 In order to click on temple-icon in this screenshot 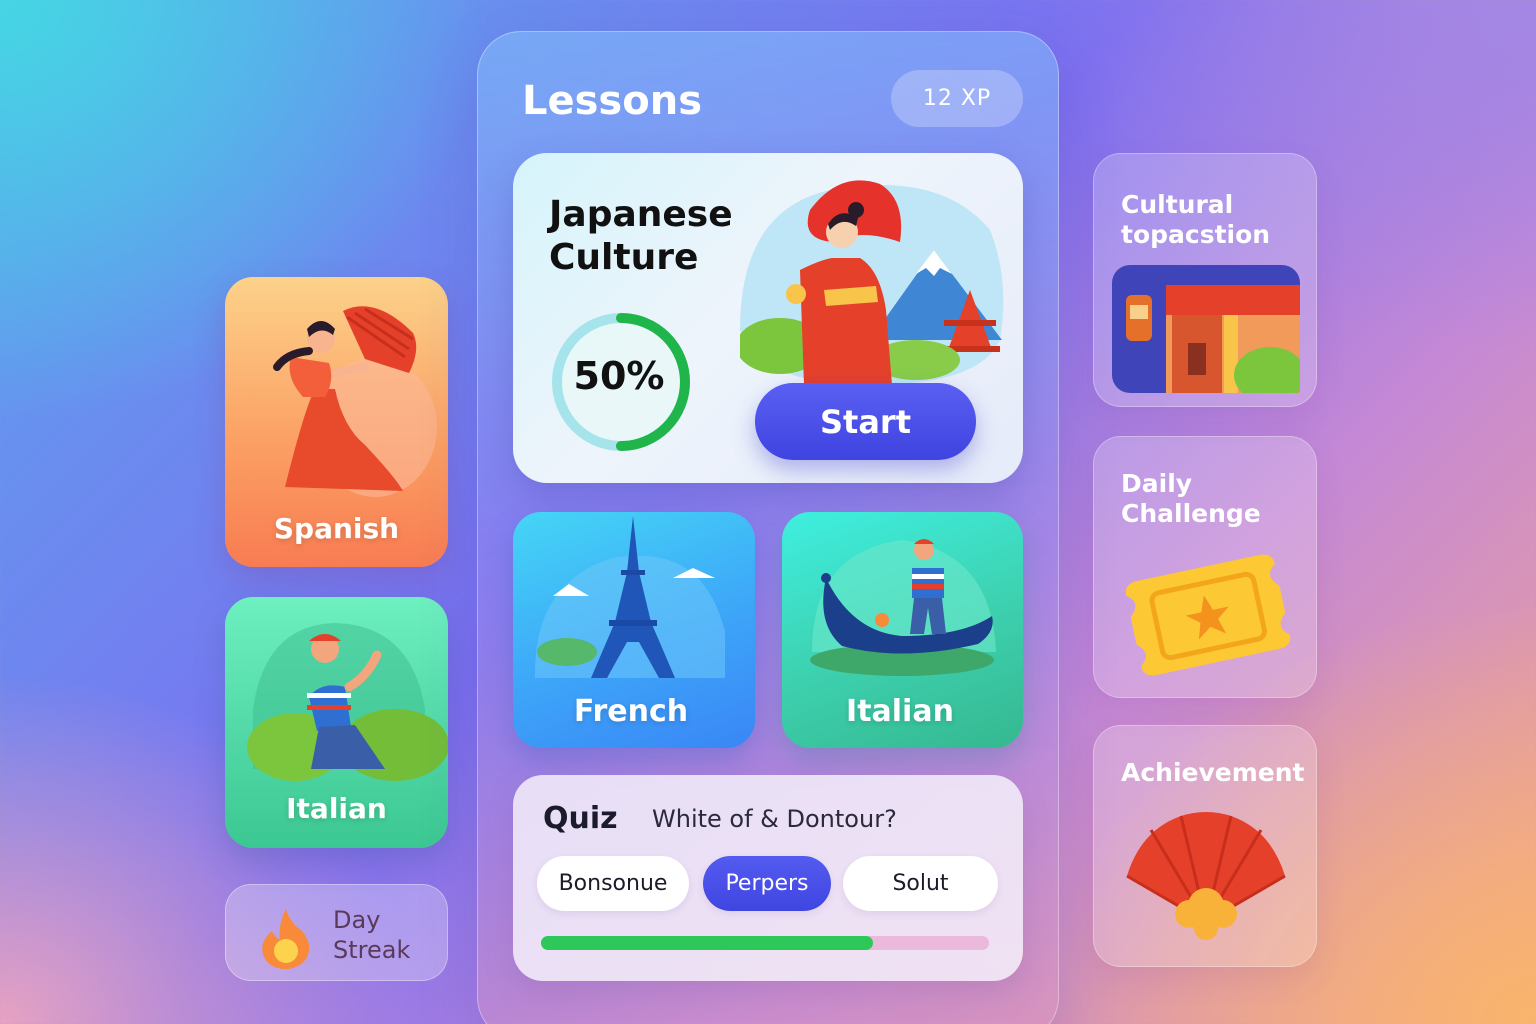, I will do `click(1206, 329)`.